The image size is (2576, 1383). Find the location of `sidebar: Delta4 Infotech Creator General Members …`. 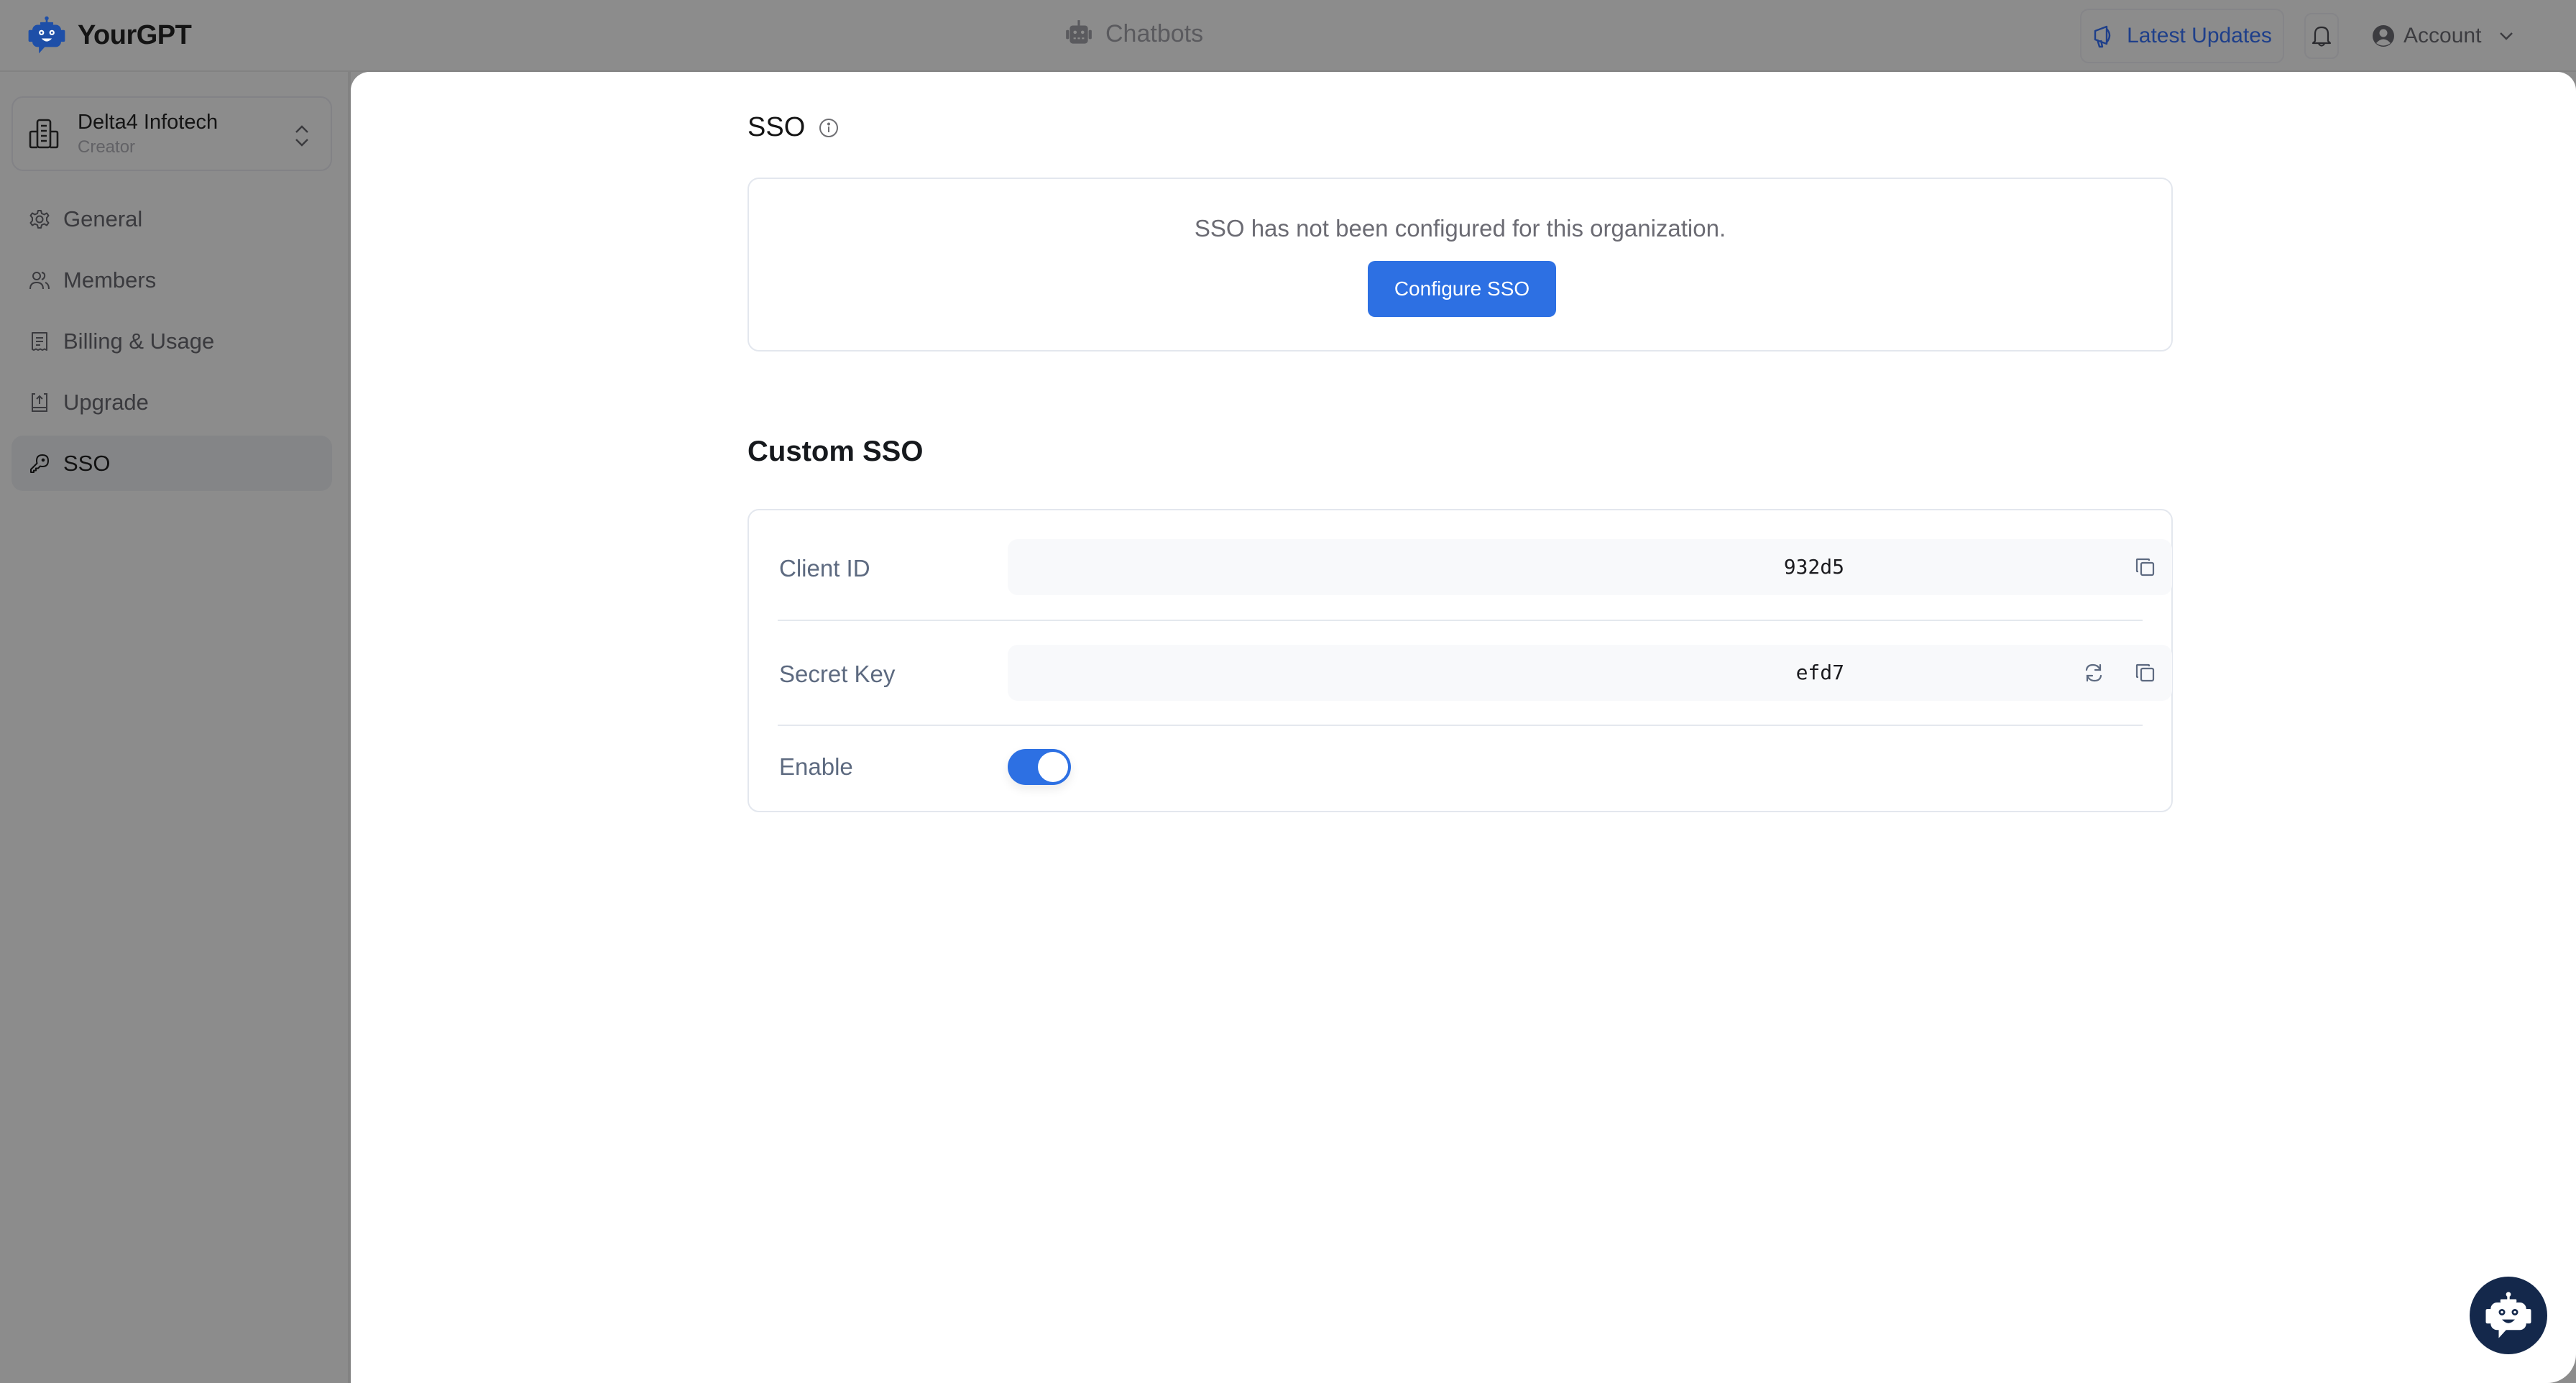

sidebar: Delta4 Infotech Creator General Members … is located at coordinates (175, 728).